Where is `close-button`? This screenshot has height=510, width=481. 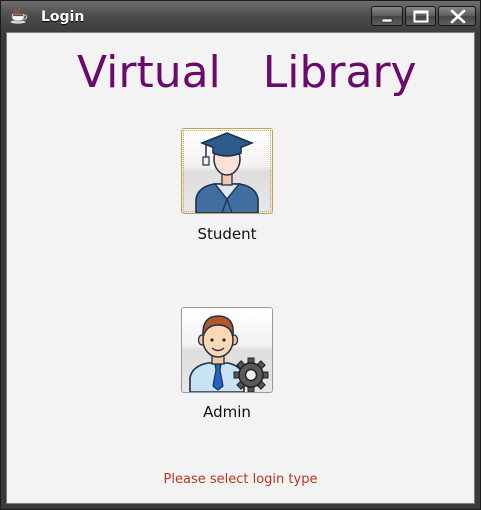 close-button is located at coordinates (457, 16).